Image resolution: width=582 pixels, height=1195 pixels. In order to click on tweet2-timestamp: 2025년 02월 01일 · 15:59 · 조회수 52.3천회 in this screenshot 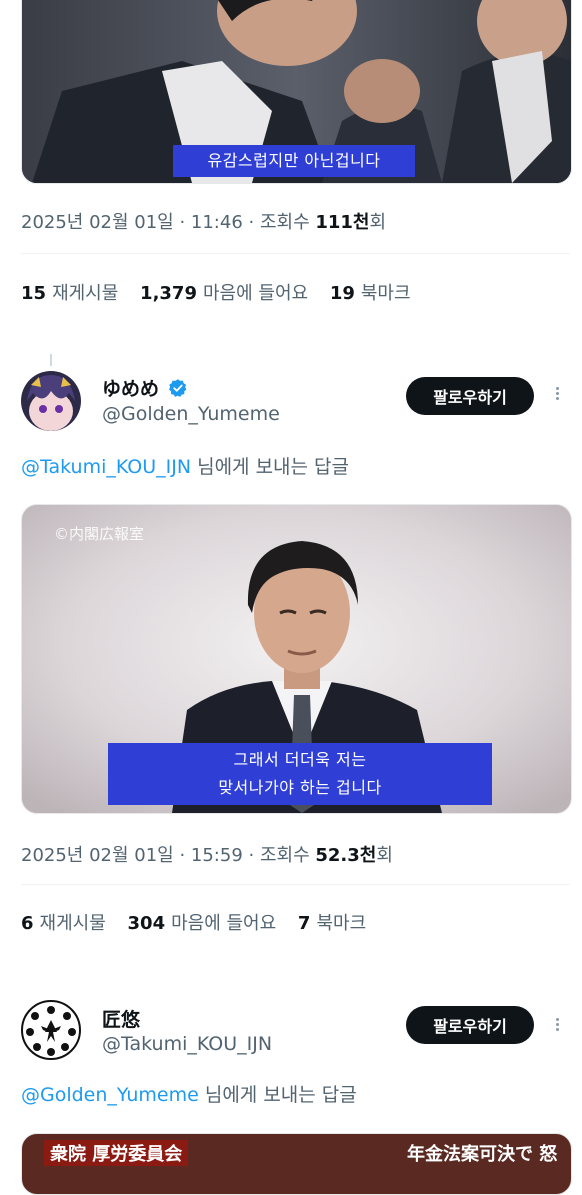, I will do `click(207, 854)`.